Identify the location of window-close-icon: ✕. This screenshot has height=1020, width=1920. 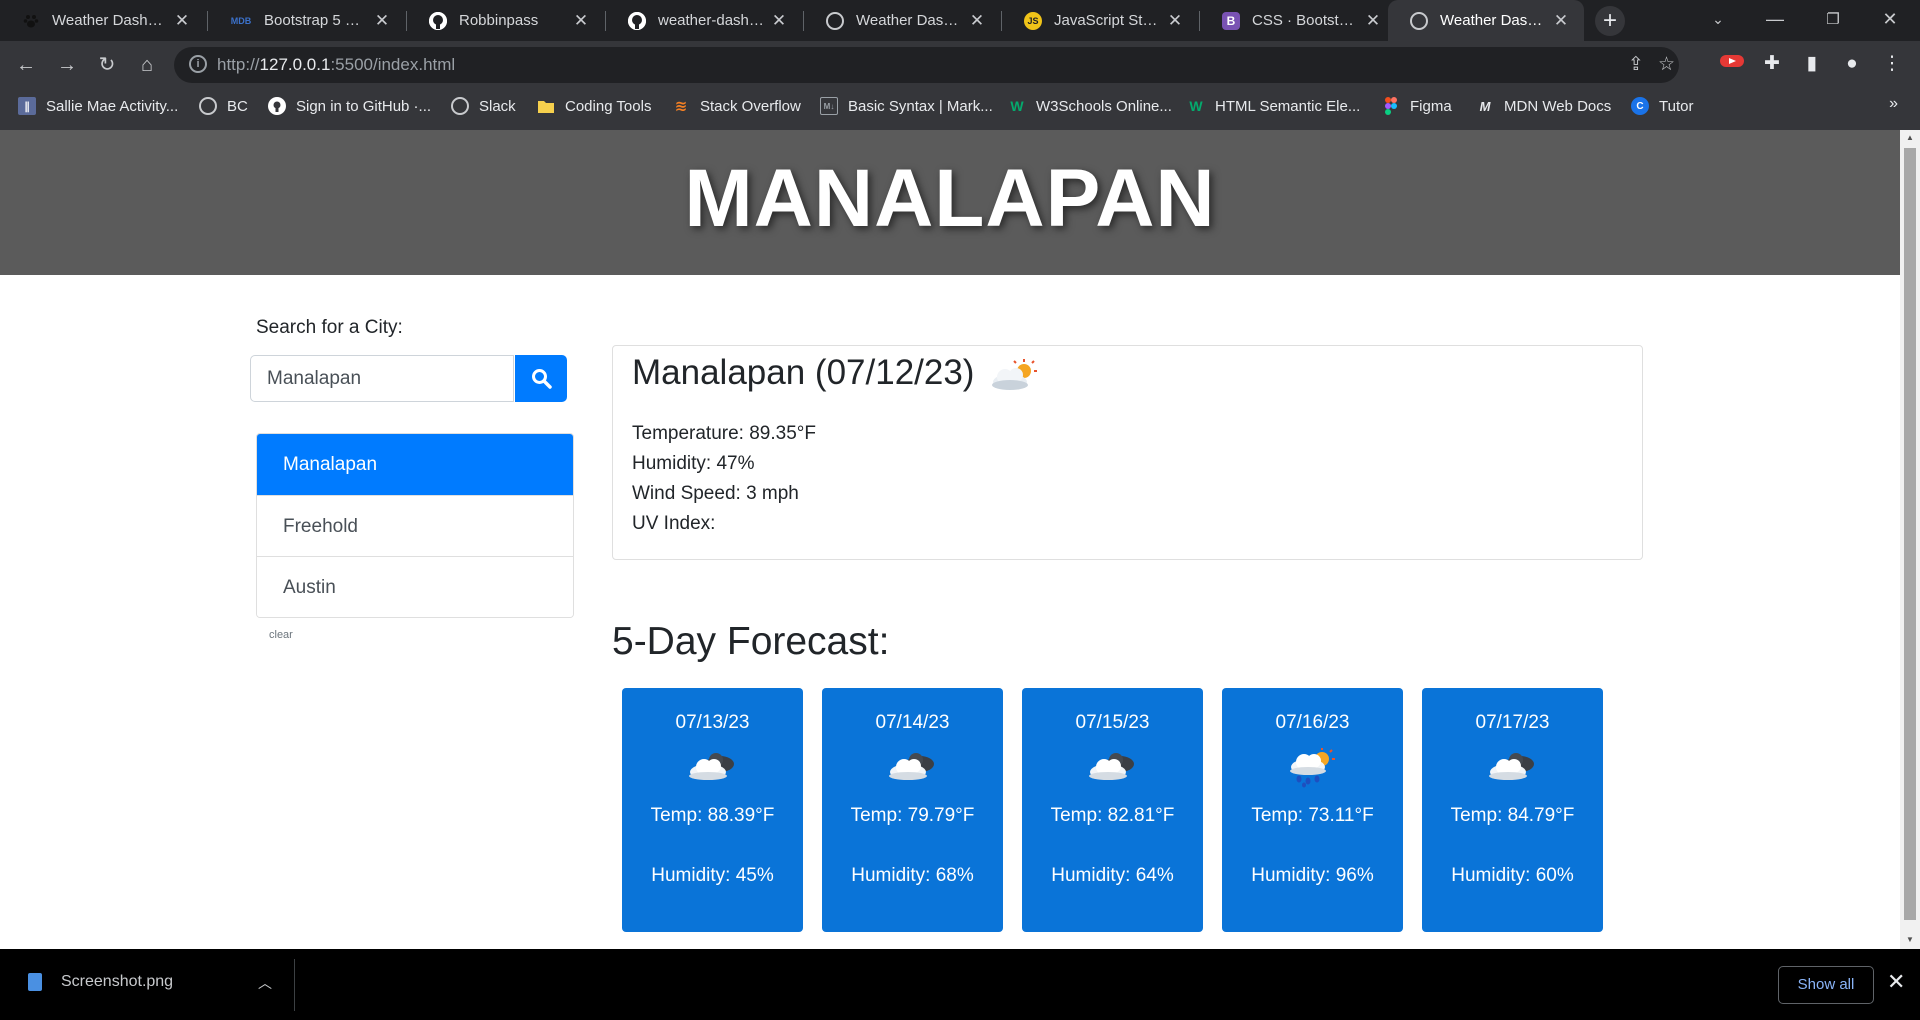
(1890, 20).